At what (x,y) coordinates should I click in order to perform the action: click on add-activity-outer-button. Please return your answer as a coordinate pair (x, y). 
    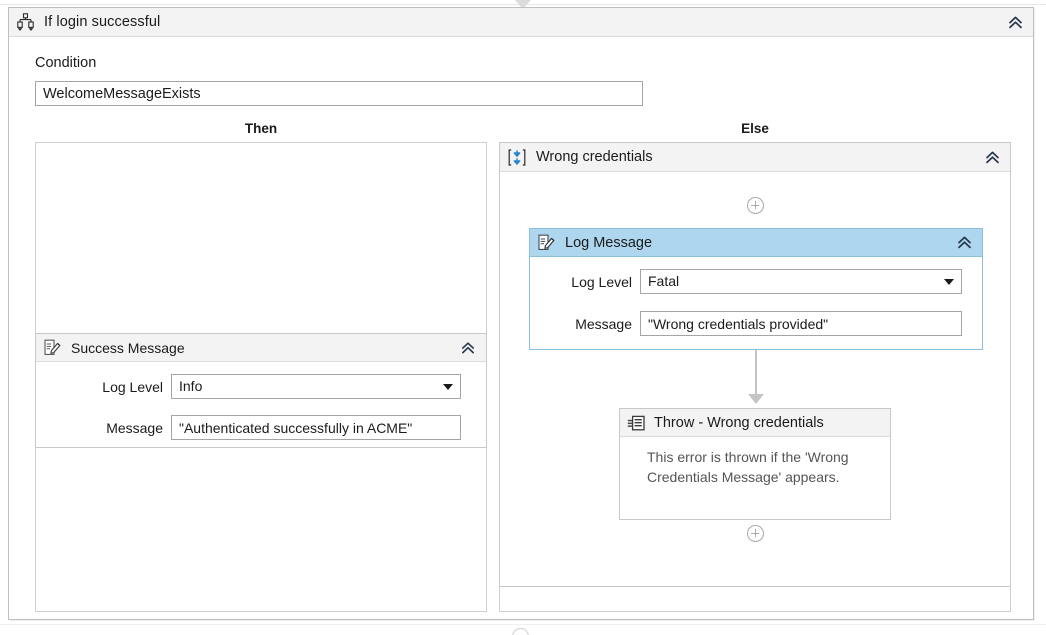
    Looking at the image, I should click on (520, 631).